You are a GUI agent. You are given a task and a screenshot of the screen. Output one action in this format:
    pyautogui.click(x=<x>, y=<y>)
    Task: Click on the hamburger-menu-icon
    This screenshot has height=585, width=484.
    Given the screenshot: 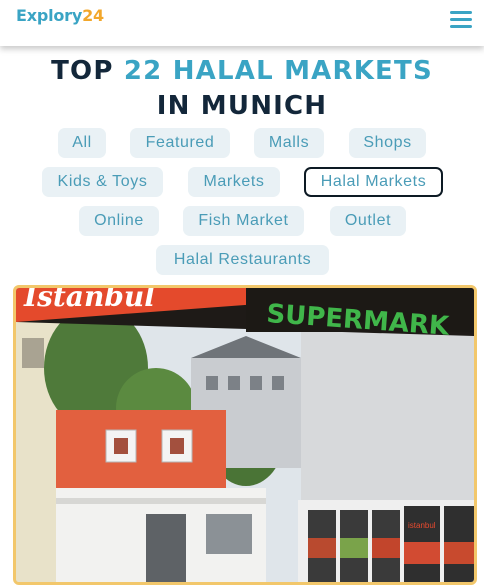 What is the action you would take?
    pyautogui.click(x=461, y=20)
    